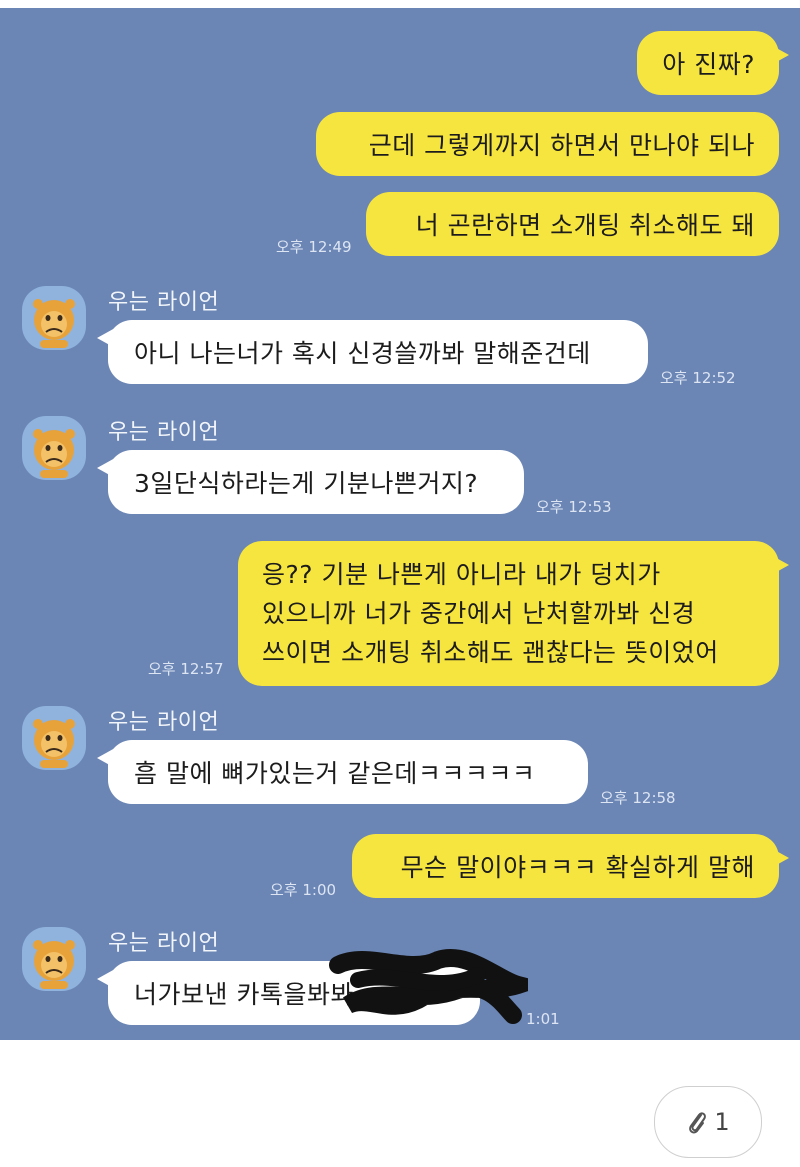 The width and height of the screenshot is (800, 1167). I want to click on outgoing-message: 아 진짜?, so click(713, 63).